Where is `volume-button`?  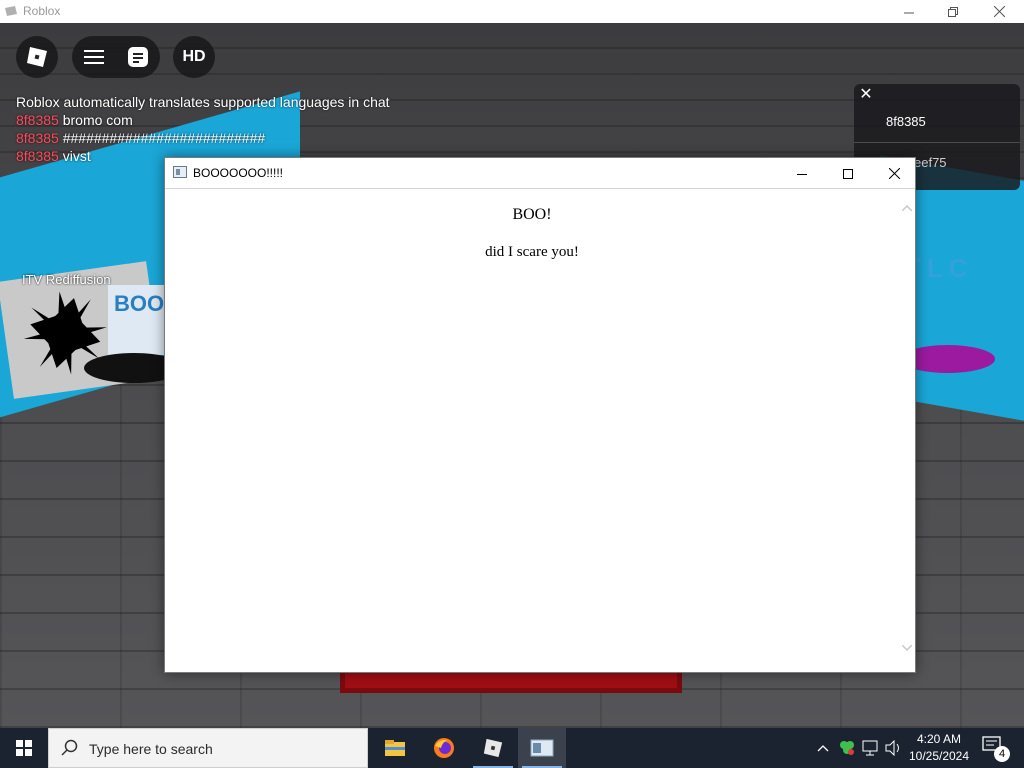
volume-button is located at coordinates (894, 748).